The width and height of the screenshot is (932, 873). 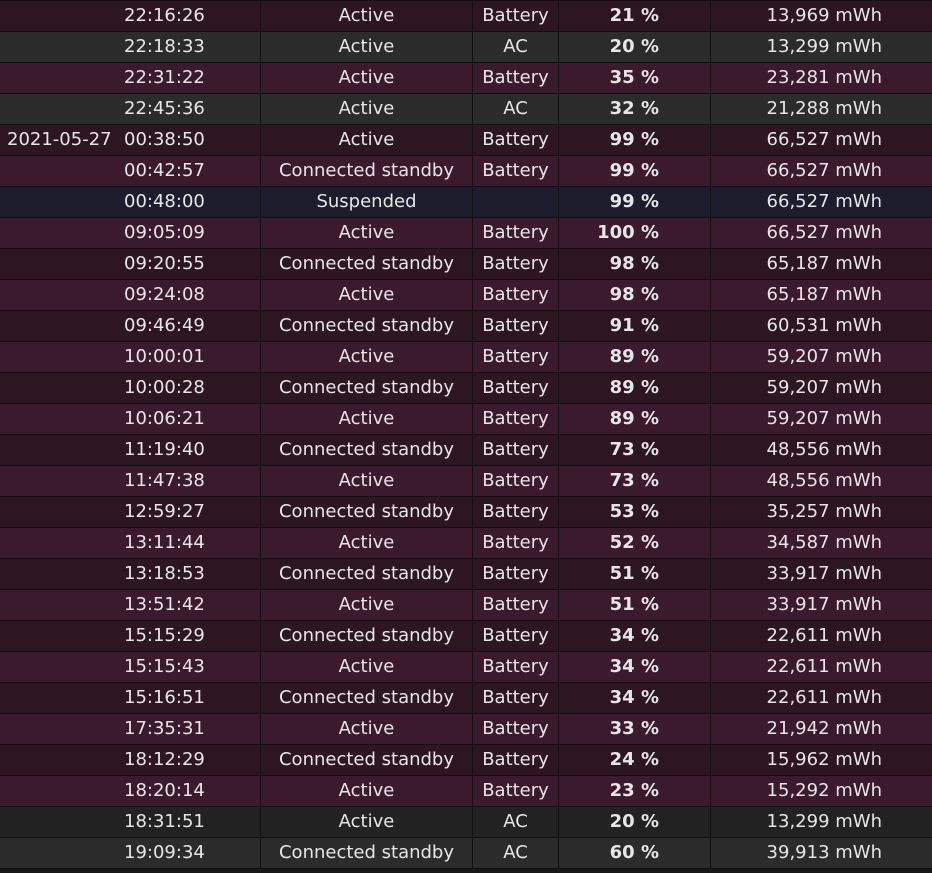 I want to click on row-time: 13:18:53, so click(x=189, y=574).